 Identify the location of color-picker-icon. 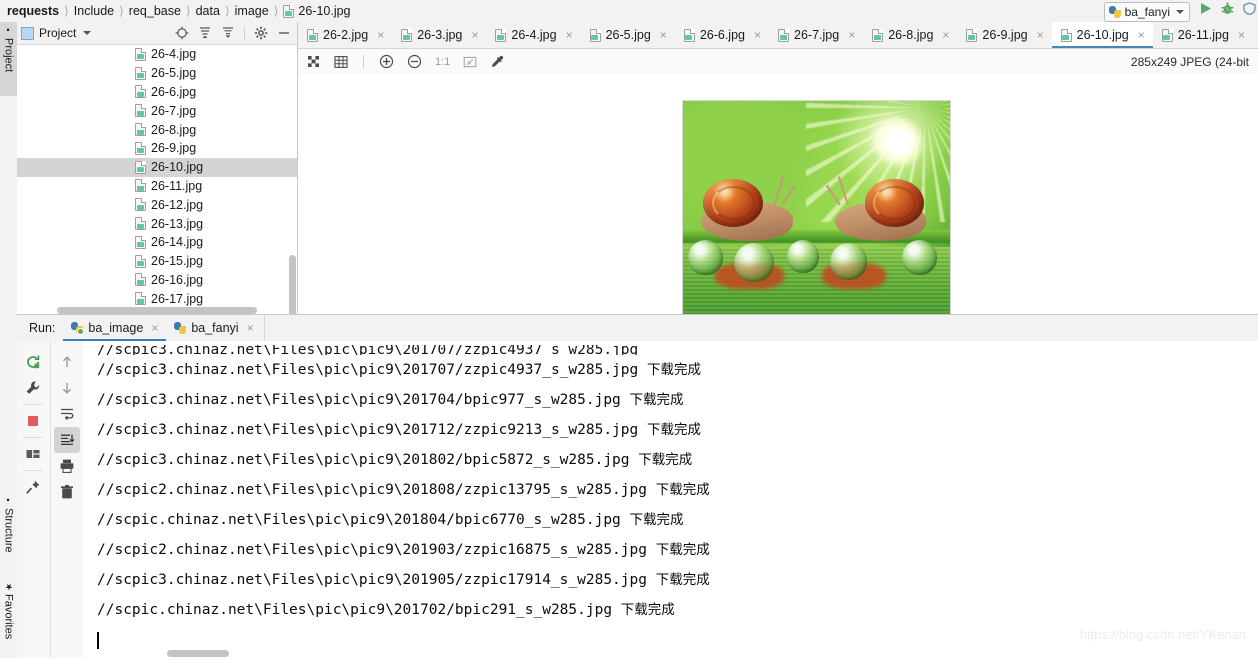
(497, 61).